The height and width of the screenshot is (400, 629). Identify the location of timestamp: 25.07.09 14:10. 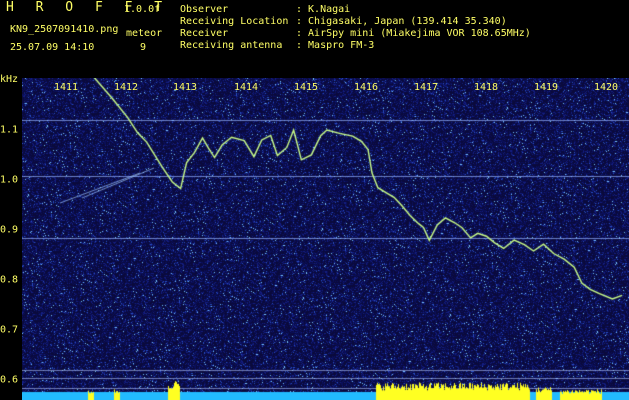
(52, 47).